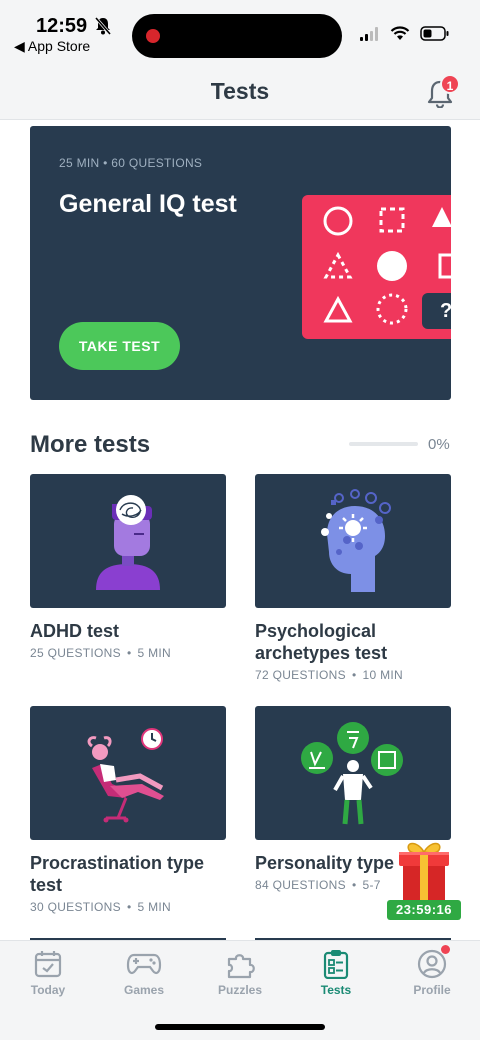 This screenshot has height=1040, width=480. Describe the element at coordinates (239, 990) in the screenshot. I see `tab-puzzles-label: Puzzles` at that location.